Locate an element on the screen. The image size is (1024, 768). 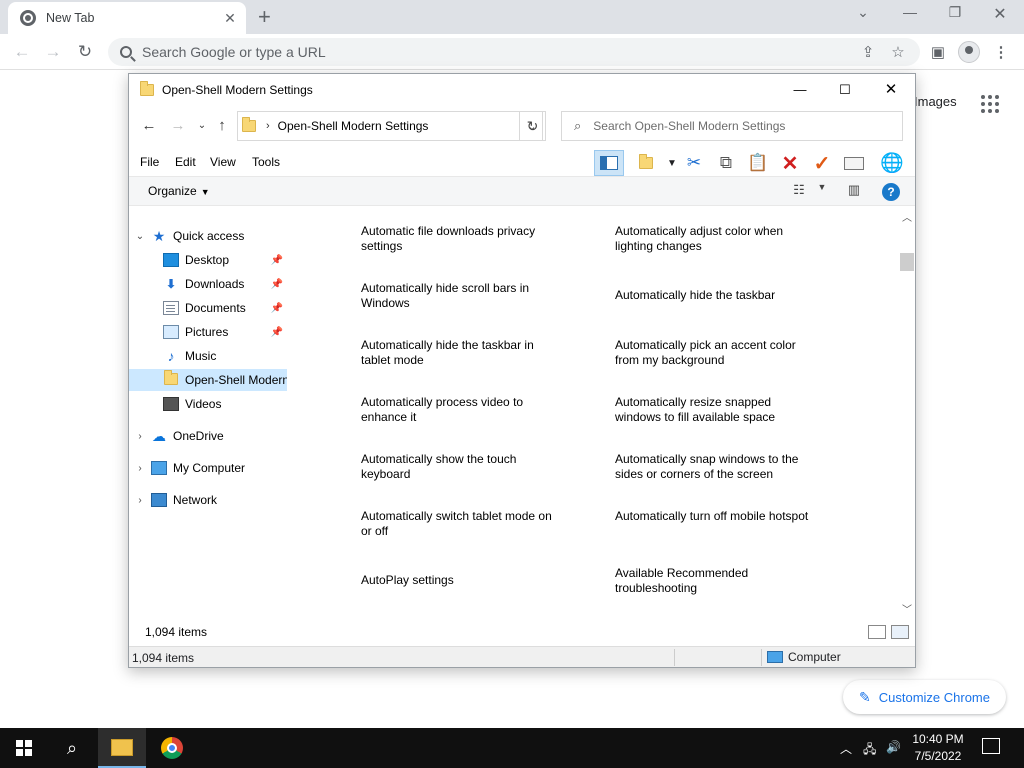
nav-item-desktop: Desktop 📌 is located at coordinates (208, 260).